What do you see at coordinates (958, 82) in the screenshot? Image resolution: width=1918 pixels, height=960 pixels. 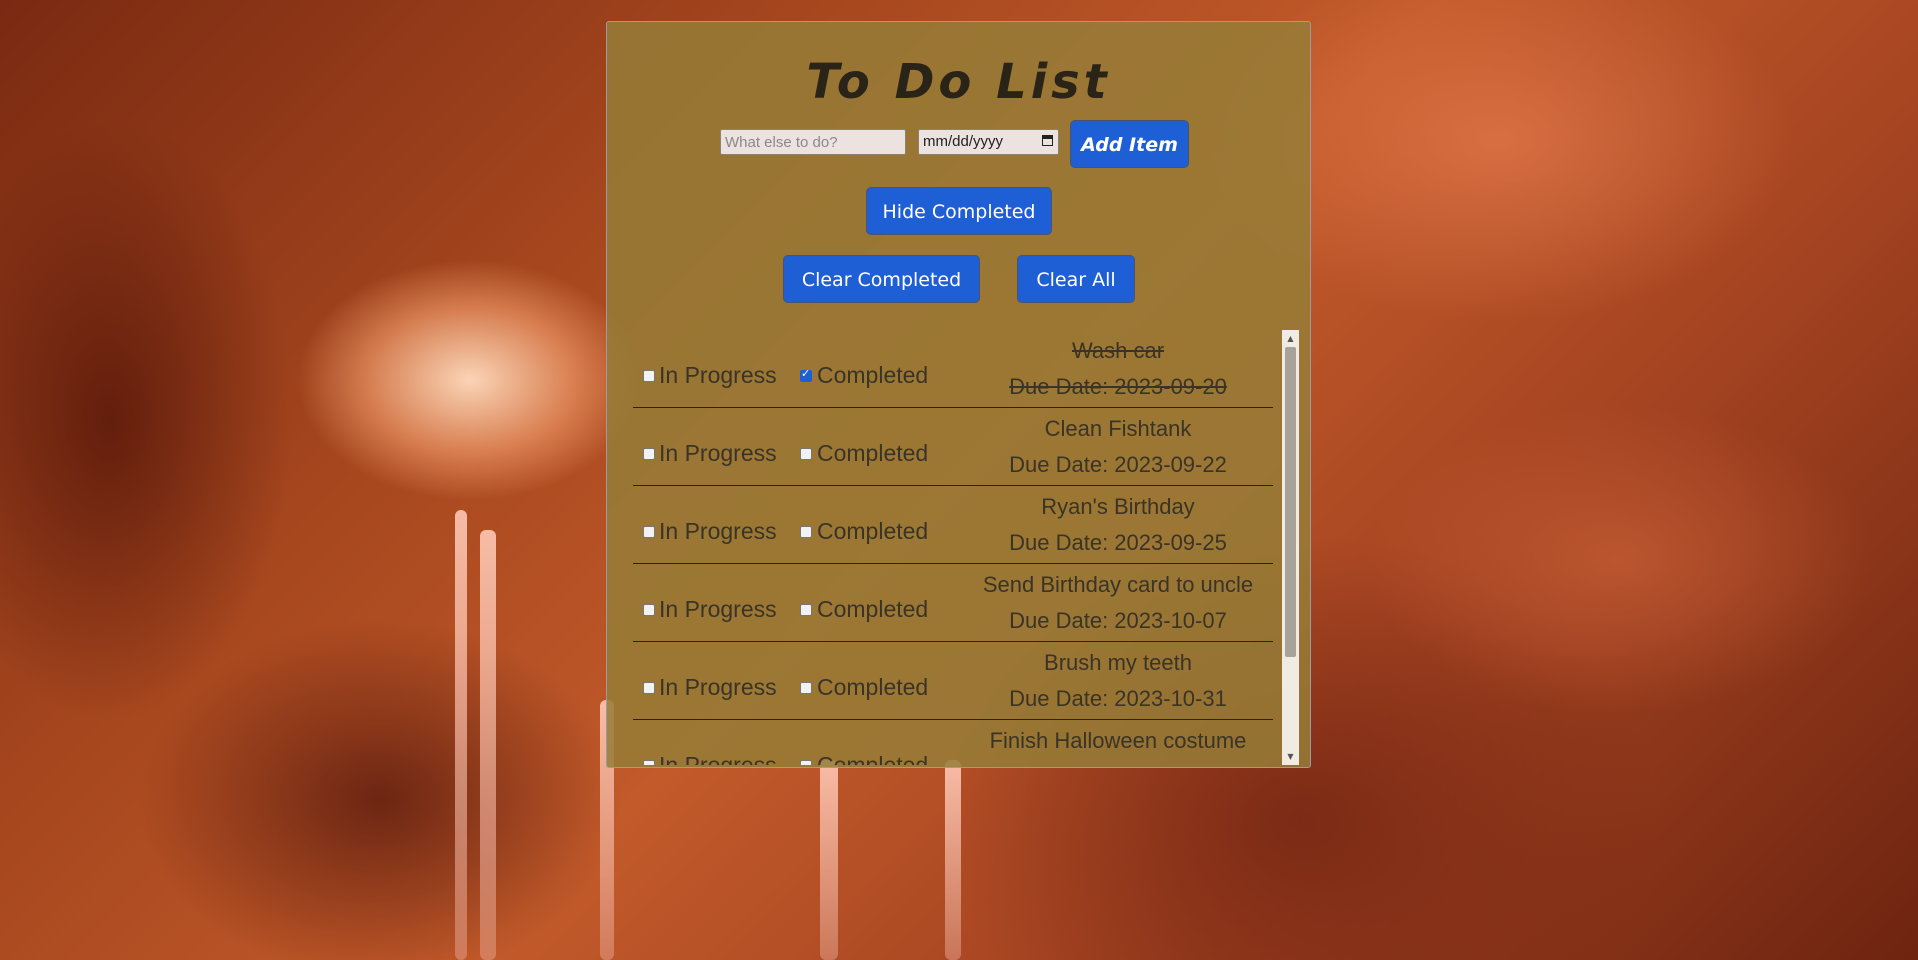 I see `page-title: To Do List` at bounding box center [958, 82].